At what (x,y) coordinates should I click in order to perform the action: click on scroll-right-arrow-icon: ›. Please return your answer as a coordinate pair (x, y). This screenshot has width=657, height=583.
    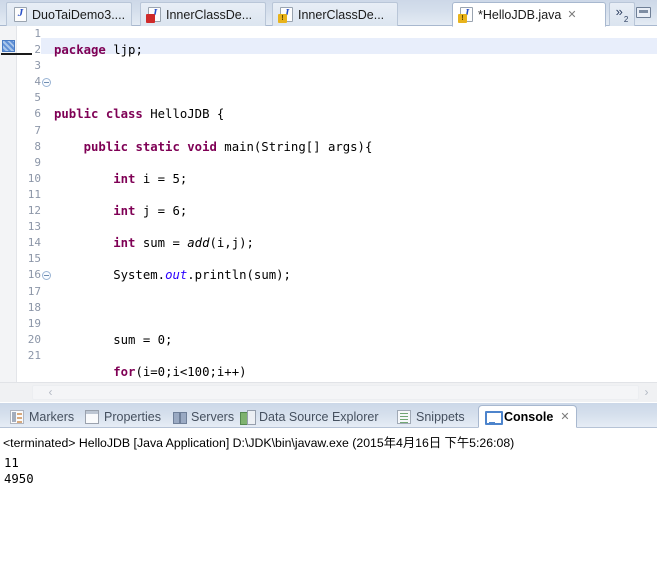
    Looking at the image, I should click on (646, 392).